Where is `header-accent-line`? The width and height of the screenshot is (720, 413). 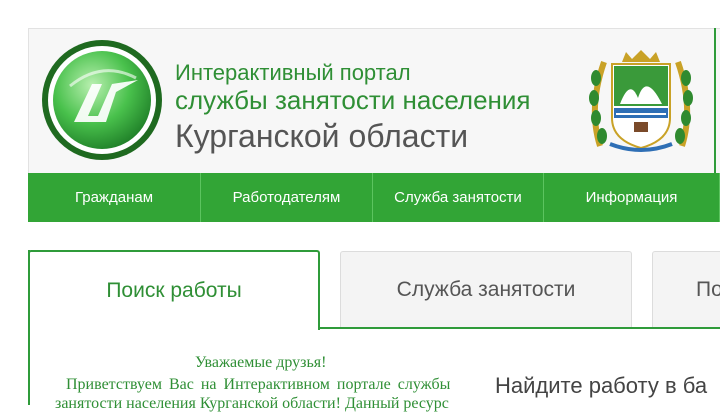
header-accent-line is located at coordinates (715, 100).